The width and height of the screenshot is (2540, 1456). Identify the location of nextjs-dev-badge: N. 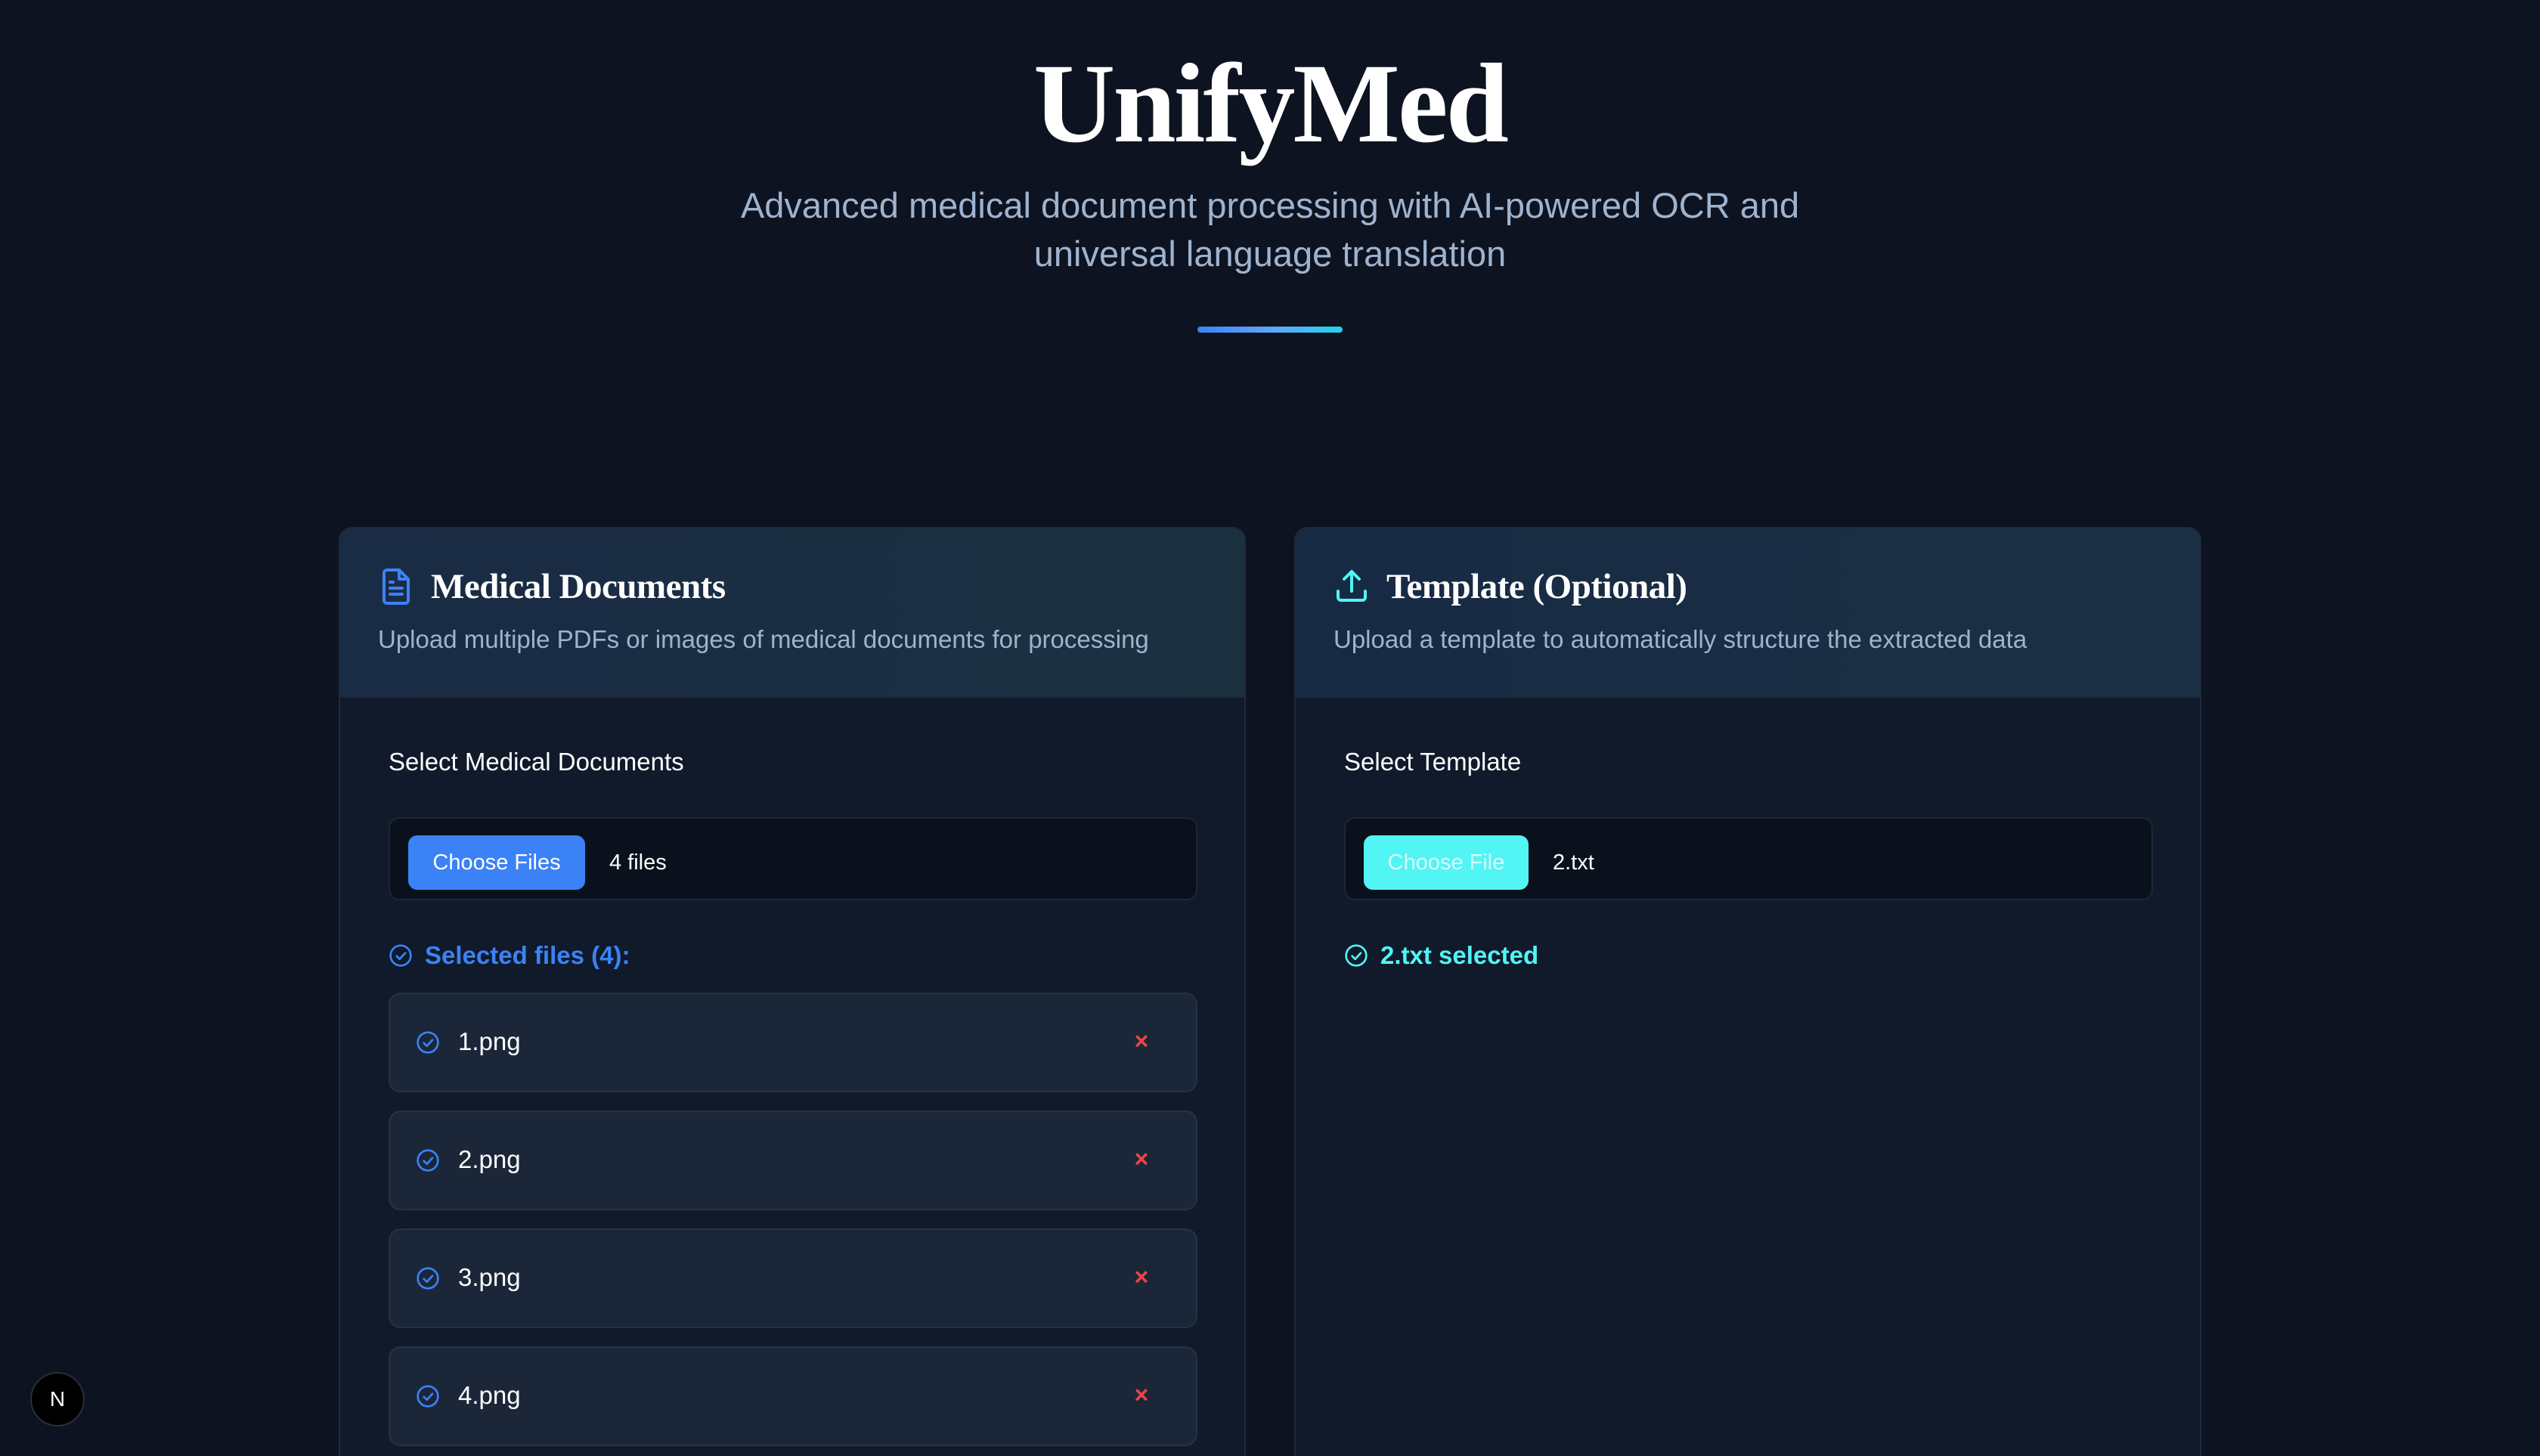
(57, 1399).